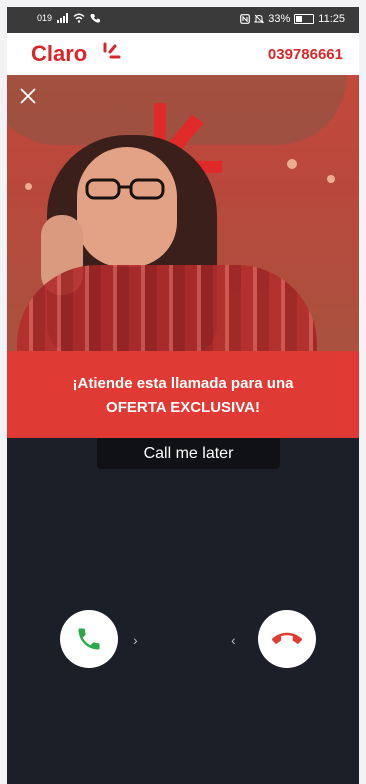  I want to click on battery-percent: 33%, so click(279, 19).